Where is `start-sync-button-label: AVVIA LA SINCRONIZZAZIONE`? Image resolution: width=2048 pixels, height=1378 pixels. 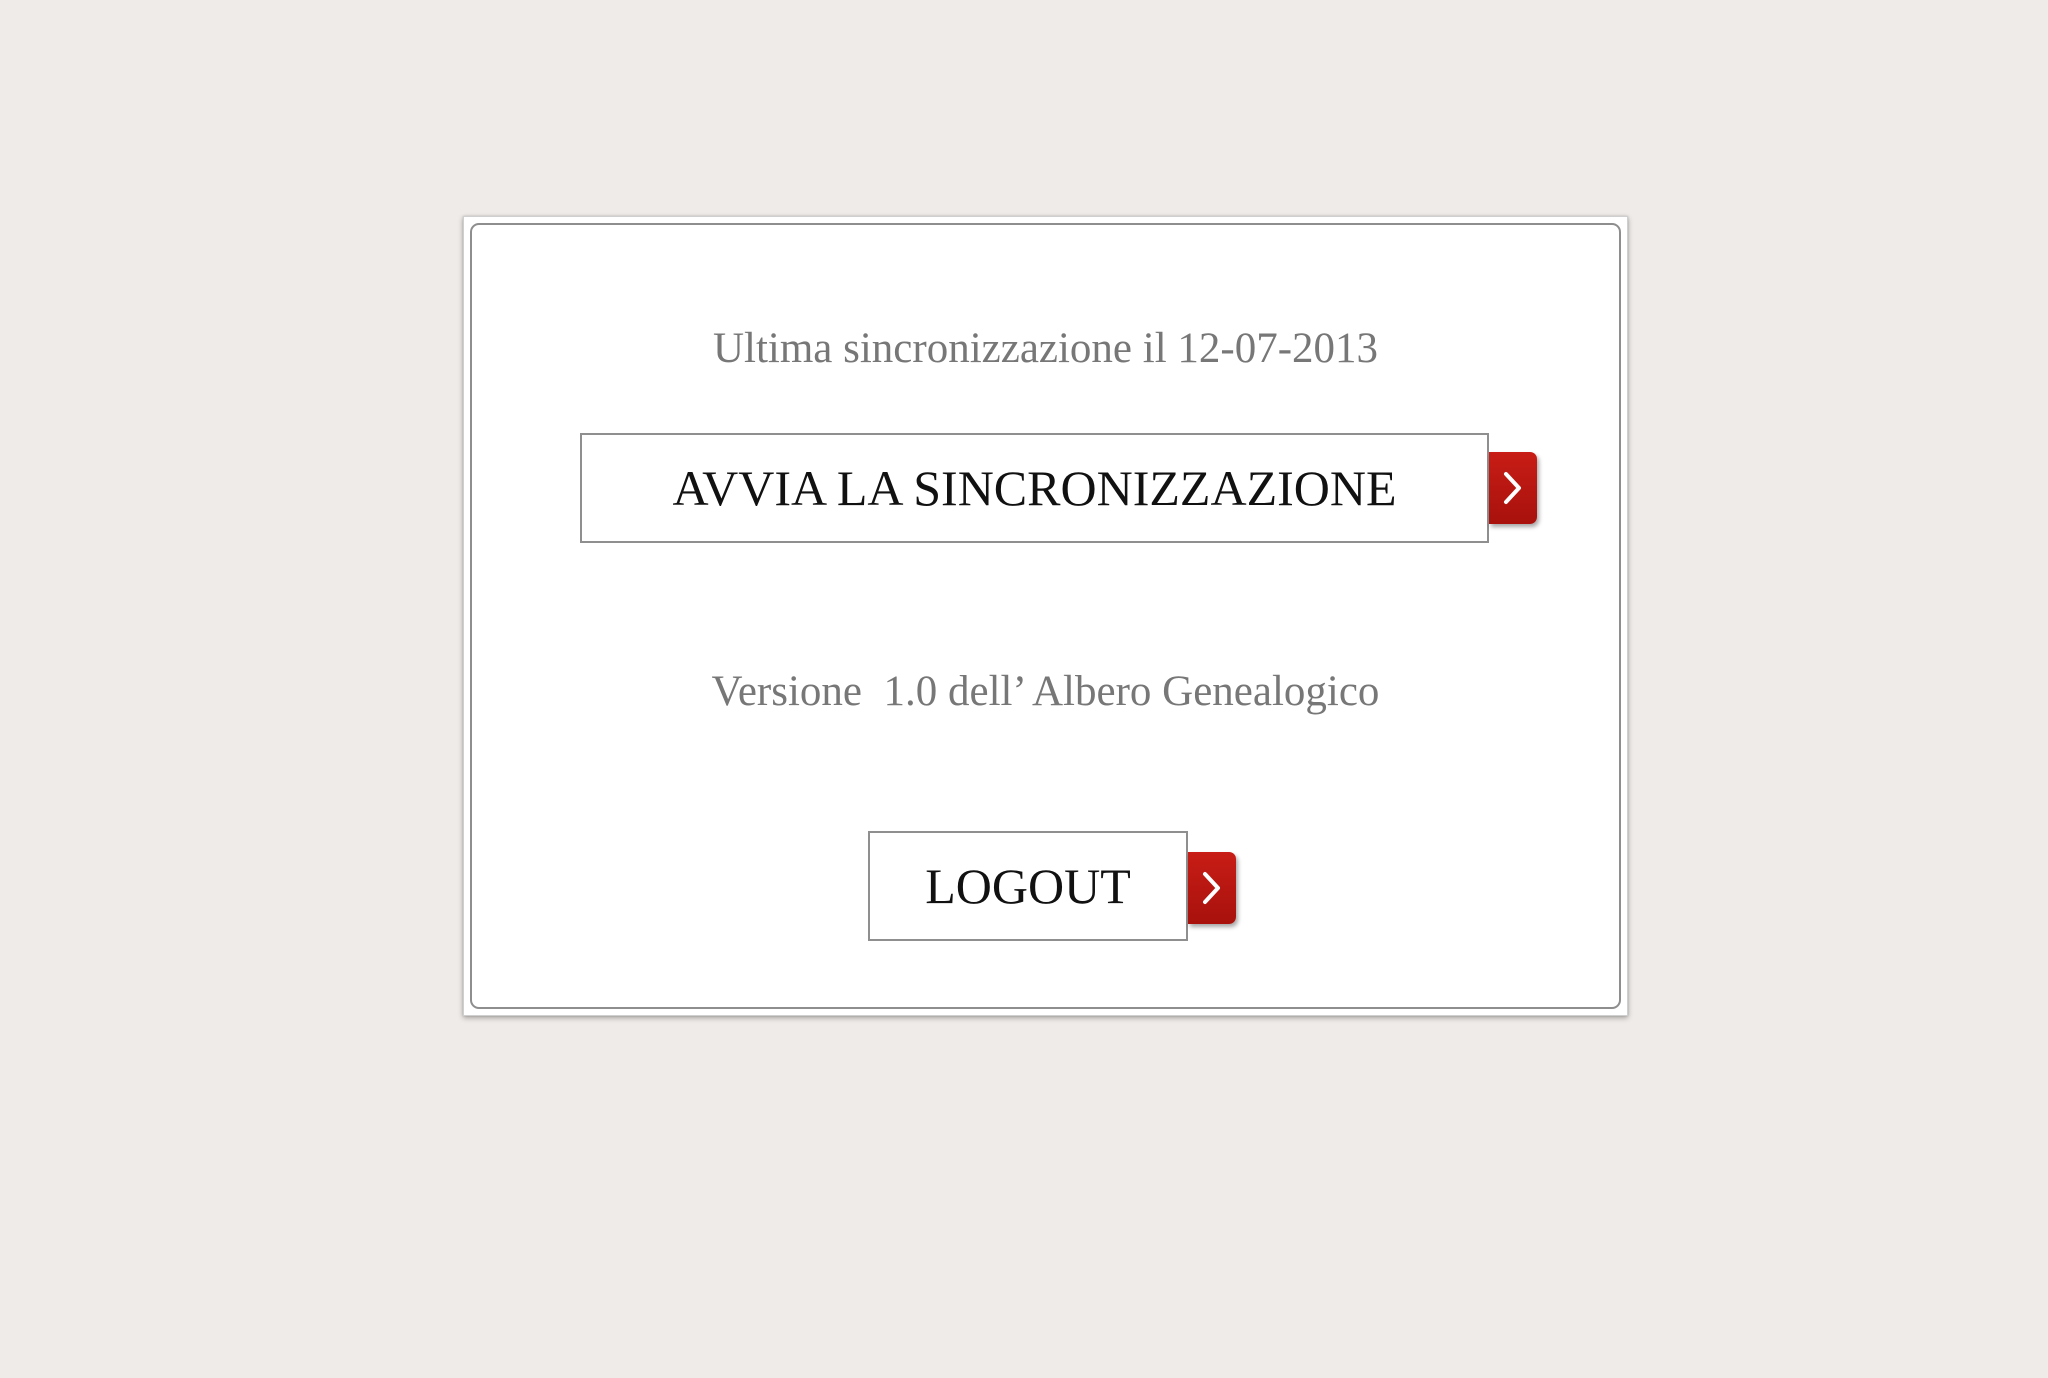
start-sync-button-label: AVVIA LA SINCRONIZZAZIONE is located at coordinates (1034, 488).